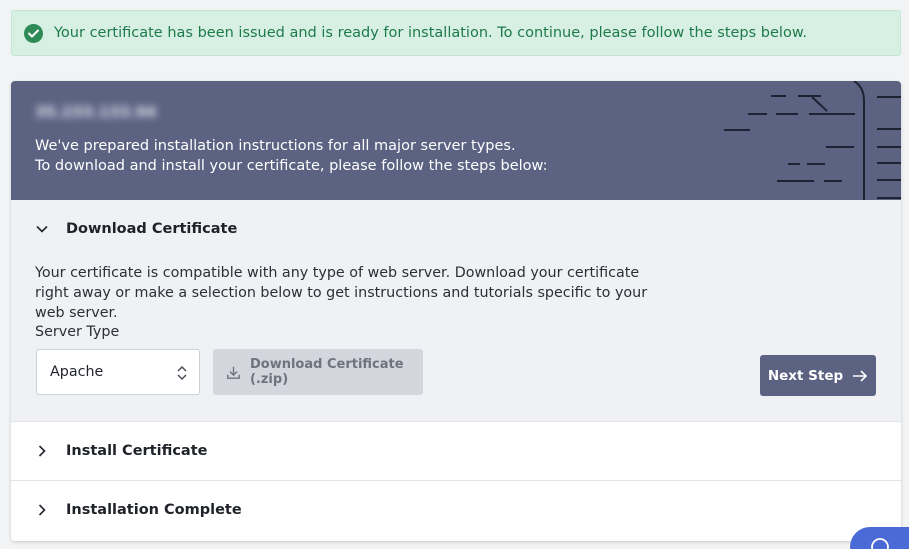 The width and height of the screenshot is (909, 549). I want to click on chevron-down-icon, so click(42, 229).